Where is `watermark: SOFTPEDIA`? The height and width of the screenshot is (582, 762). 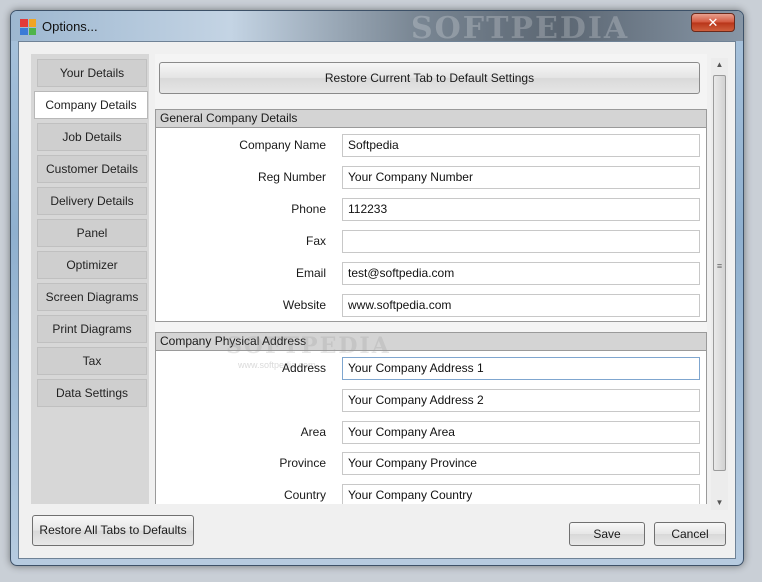 watermark: SOFTPEDIA is located at coordinates (308, 346).